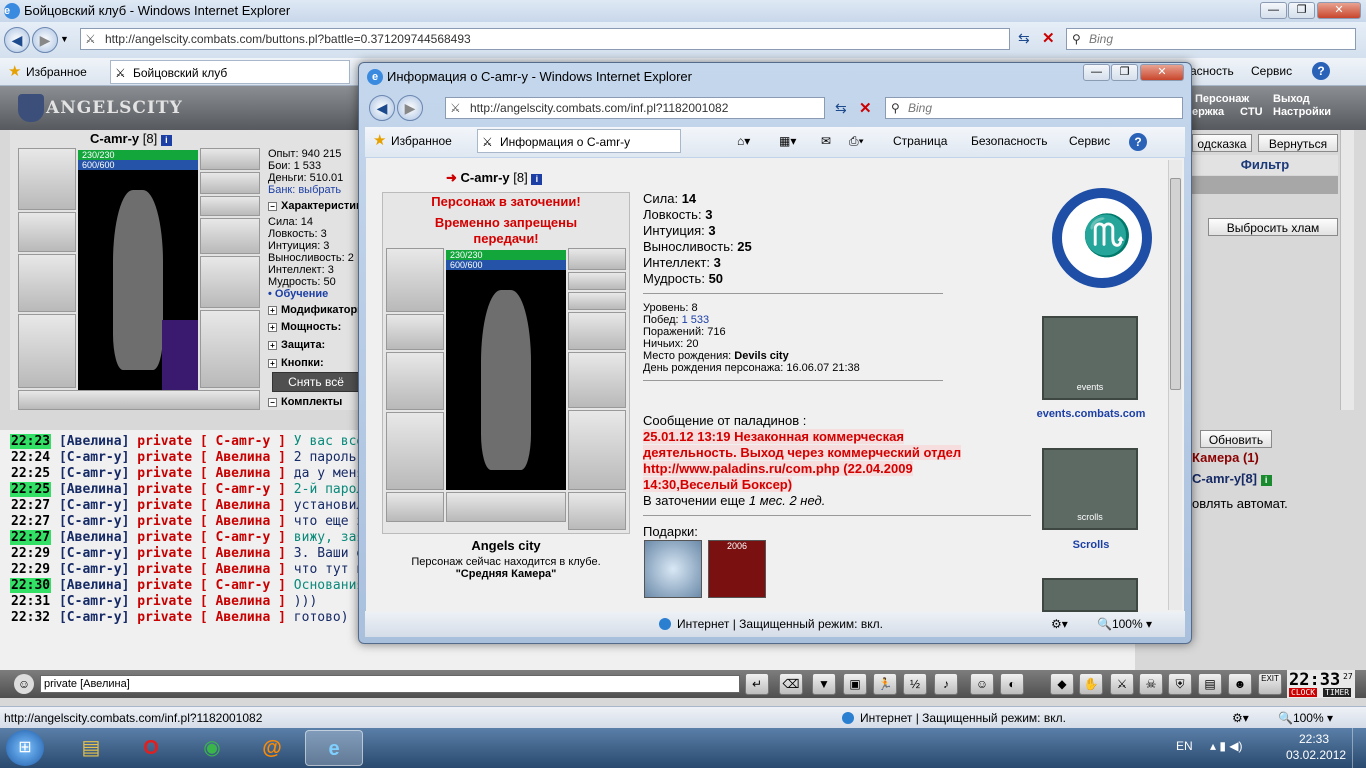 This screenshot has height=768, width=1366. I want to click on popup-zoom-level: 🔍100% ▾, so click(1124, 624).